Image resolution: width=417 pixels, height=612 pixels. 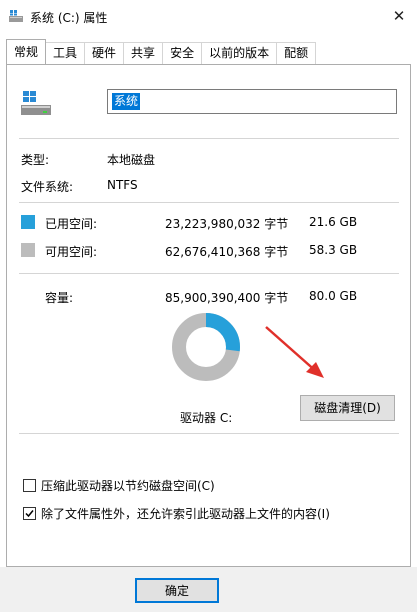 I want to click on drive-label: 驱动器 C:, so click(x=206, y=418).